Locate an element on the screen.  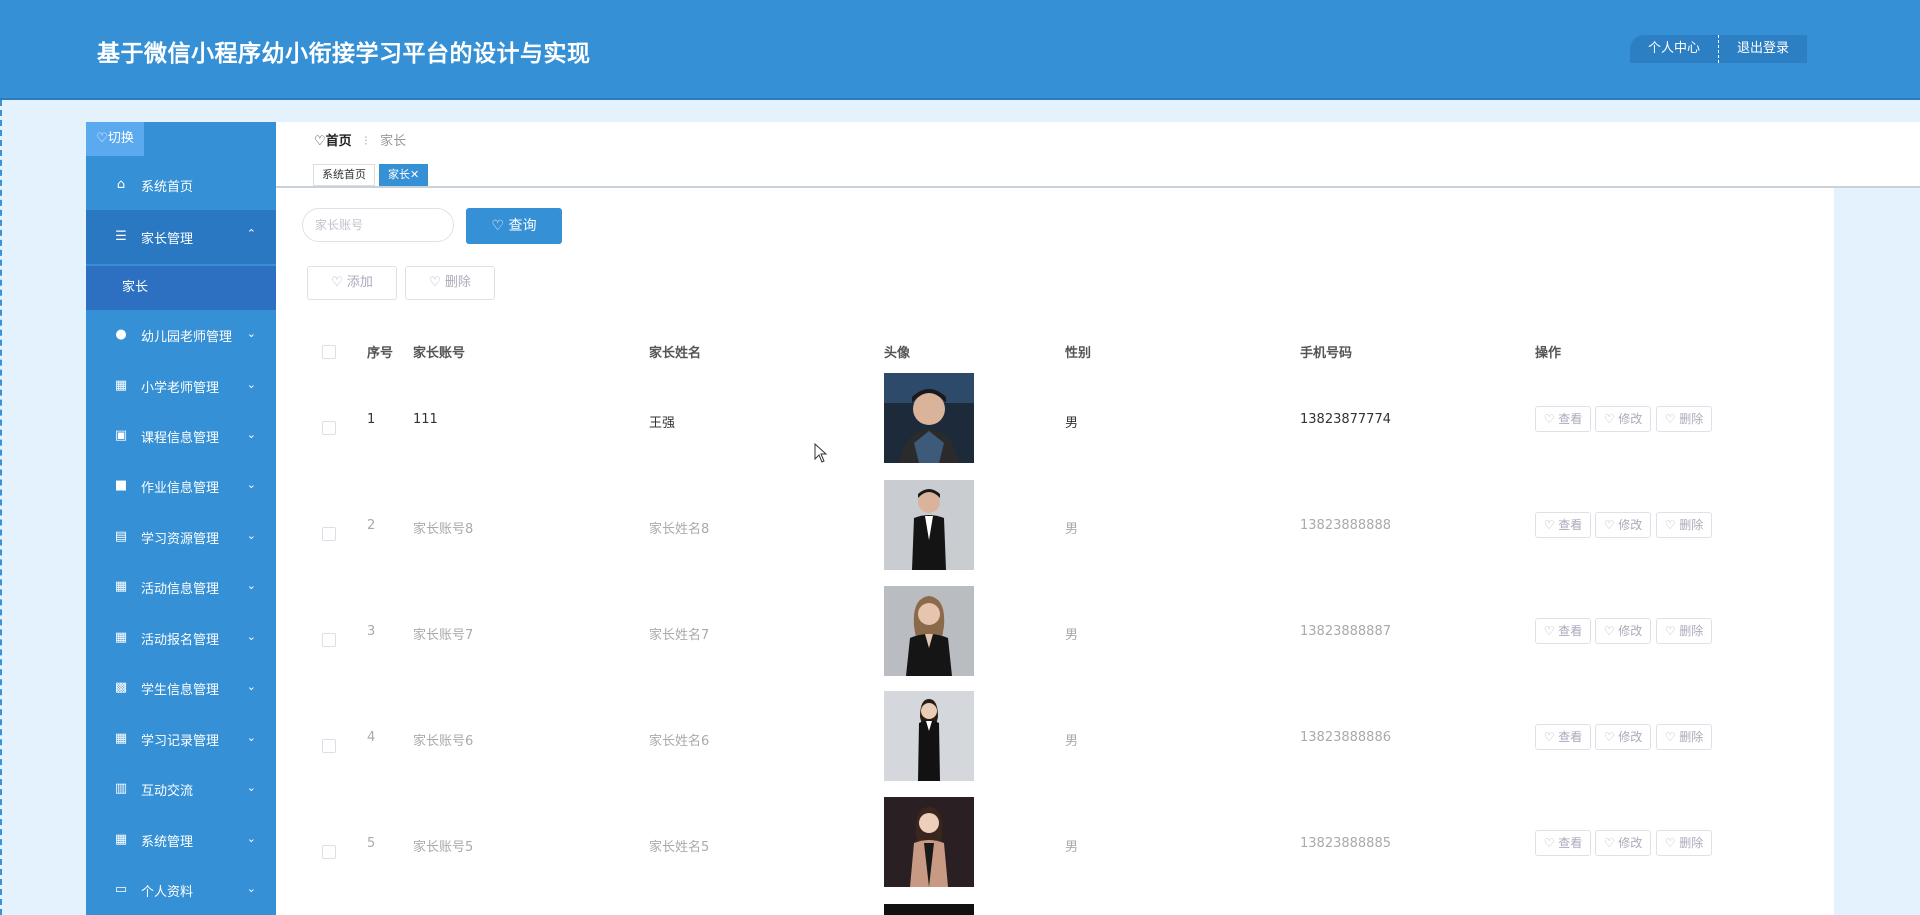
row-phone: 13823888886 is located at coordinates (1345, 737).